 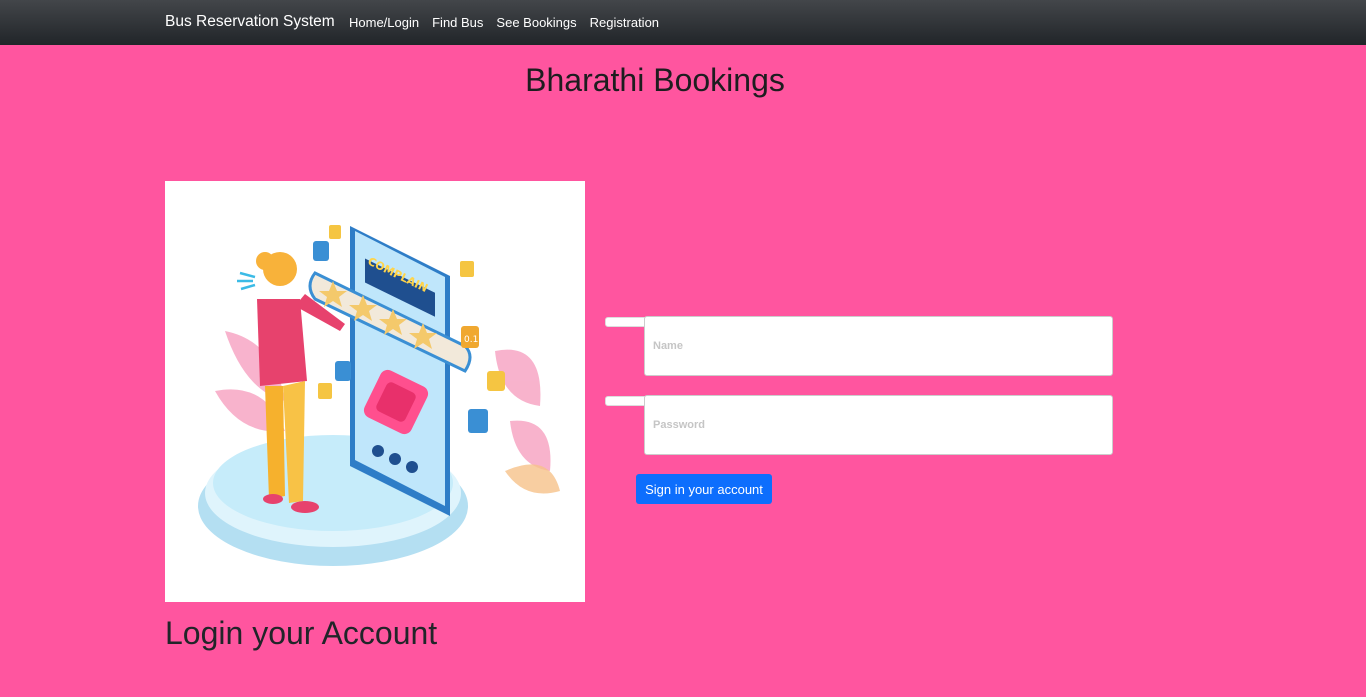 What do you see at coordinates (301, 633) in the screenshot?
I see `login-heading: Login your Account` at bounding box center [301, 633].